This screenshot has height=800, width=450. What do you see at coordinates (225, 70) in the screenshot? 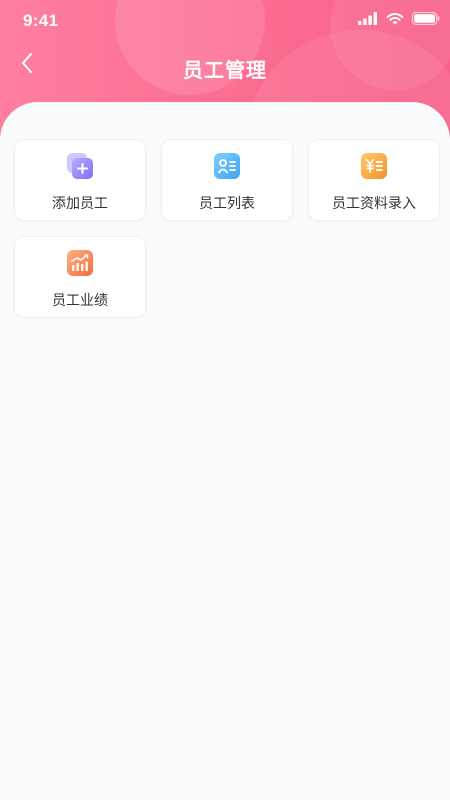
I see `page-title: 员工管理` at bounding box center [225, 70].